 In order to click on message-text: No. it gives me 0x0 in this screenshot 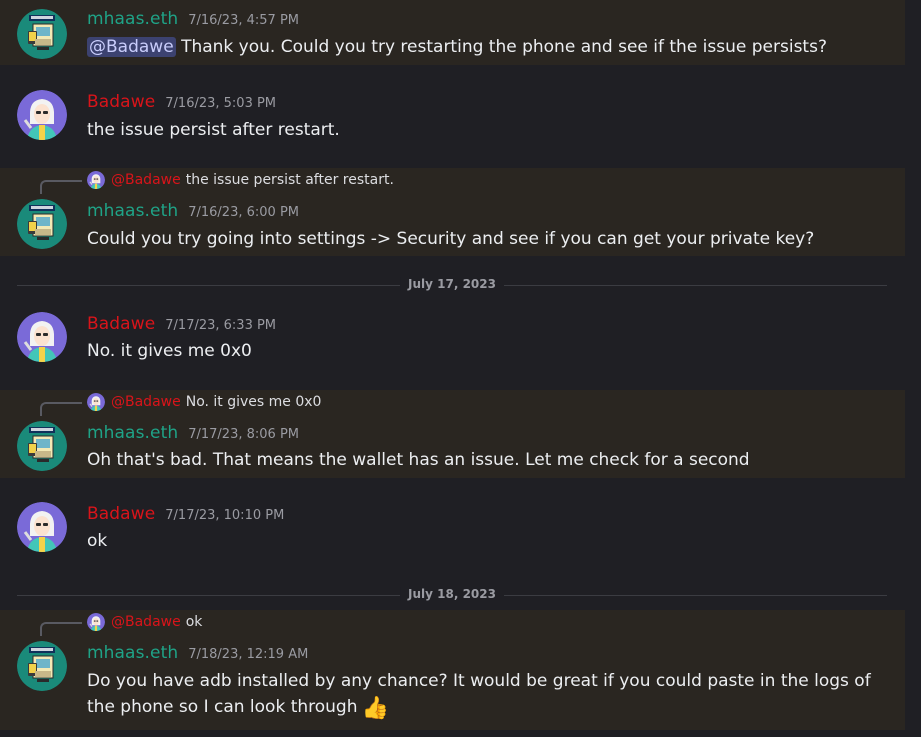, I will do `click(169, 351)`.